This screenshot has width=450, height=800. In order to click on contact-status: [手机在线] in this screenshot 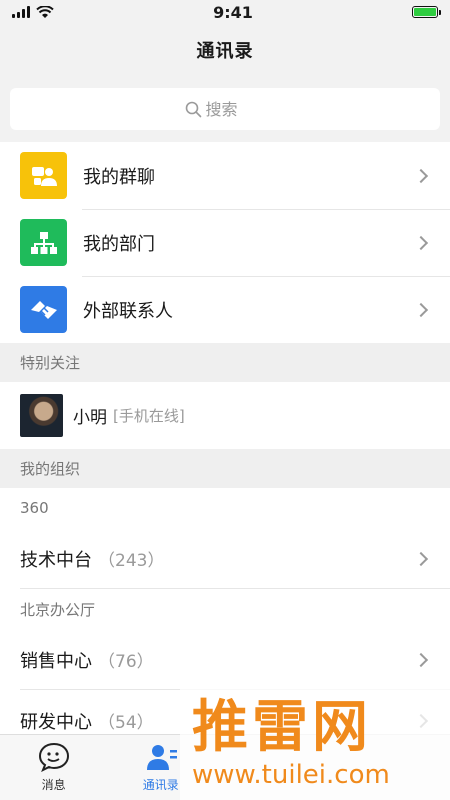, I will do `click(149, 416)`.